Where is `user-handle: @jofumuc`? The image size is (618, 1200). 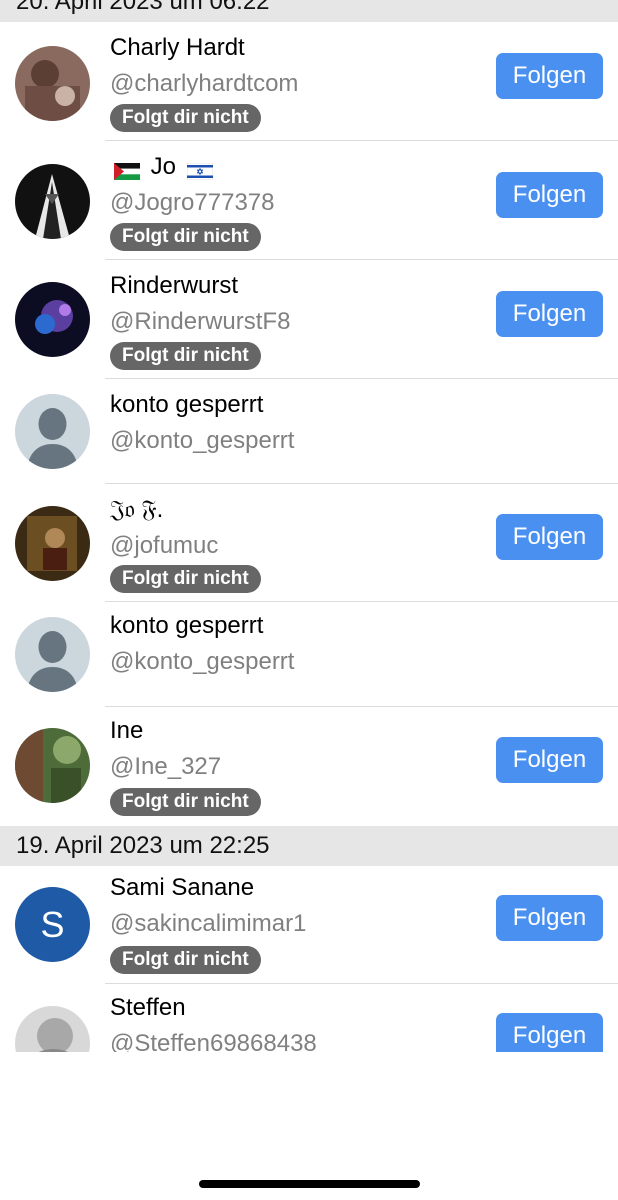
user-handle: @jofumuc is located at coordinates (164, 545).